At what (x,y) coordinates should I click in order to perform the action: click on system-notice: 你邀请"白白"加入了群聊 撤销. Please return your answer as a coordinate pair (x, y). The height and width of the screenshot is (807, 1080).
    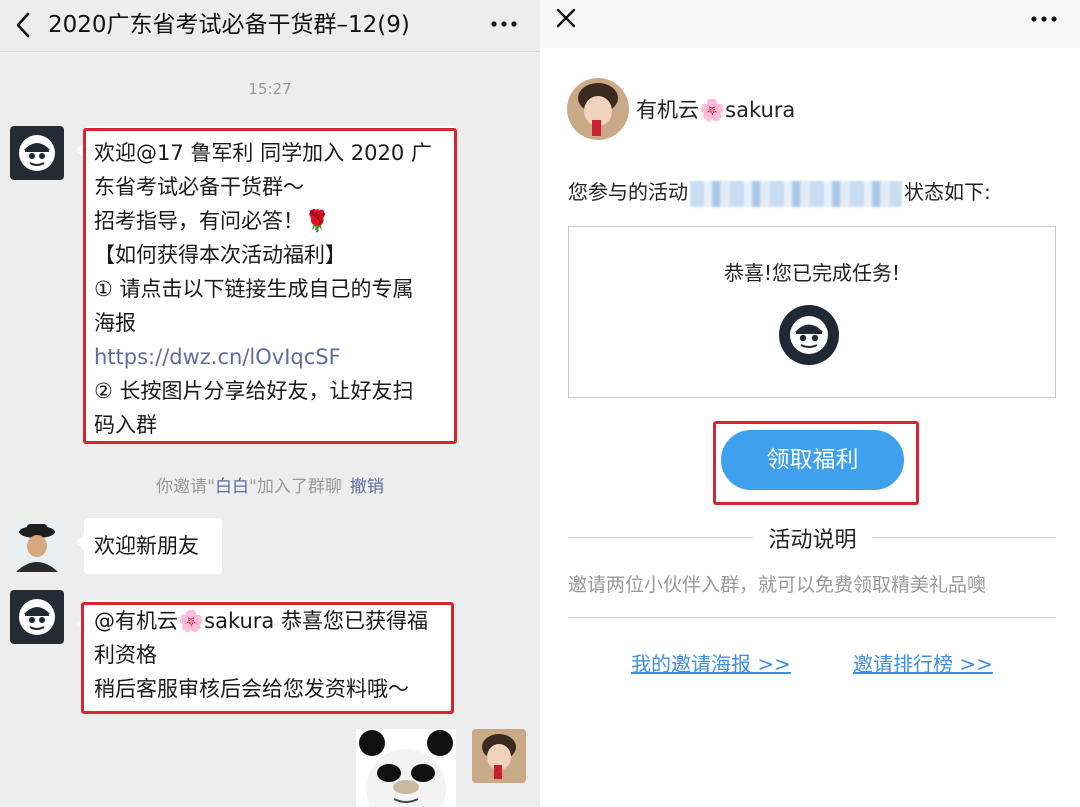
    Looking at the image, I should click on (270, 484).